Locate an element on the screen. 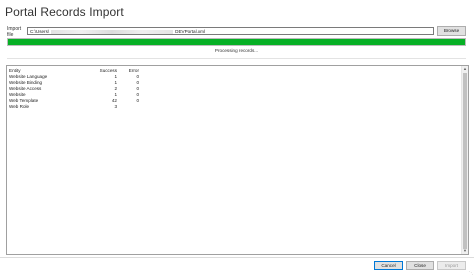  import-progress-bar is located at coordinates (236, 42).